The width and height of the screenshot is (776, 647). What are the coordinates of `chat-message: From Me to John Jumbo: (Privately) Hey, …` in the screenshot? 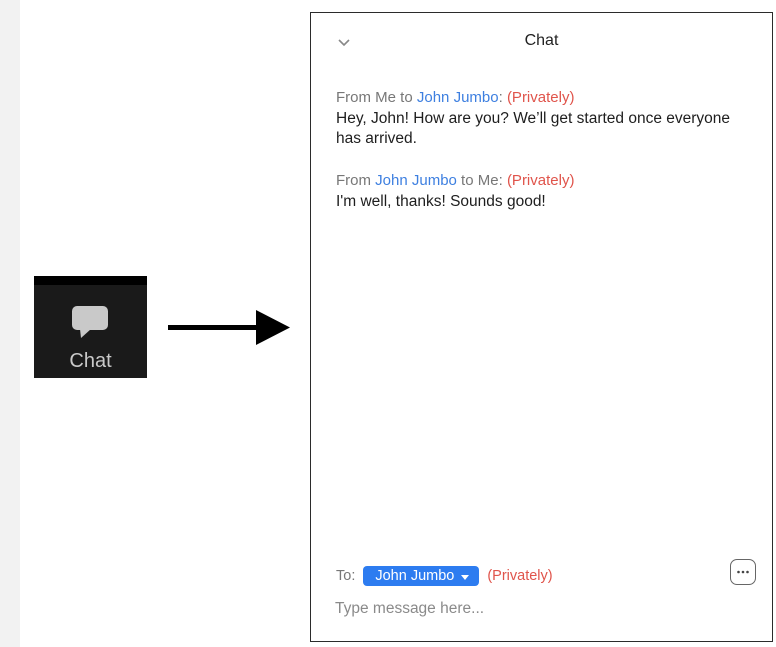 It's located at (536, 118).